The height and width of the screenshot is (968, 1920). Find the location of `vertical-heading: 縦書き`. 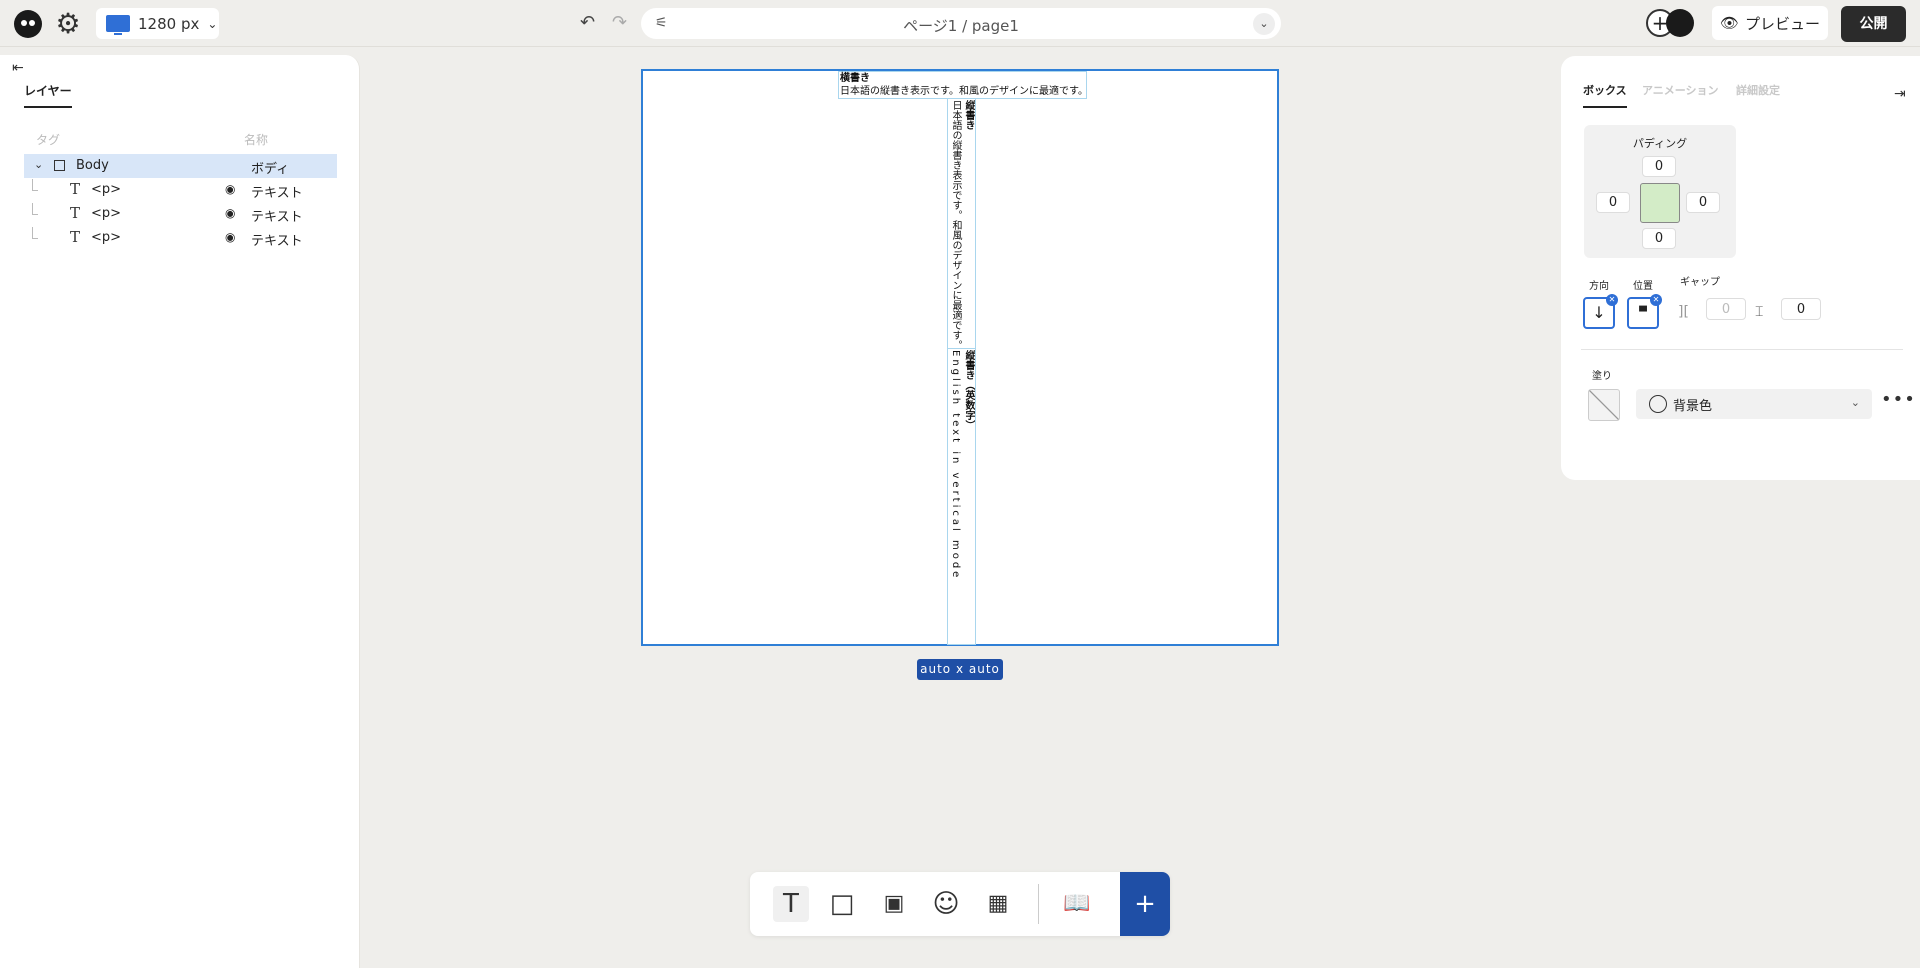

vertical-heading: 縦書き is located at coordinates (968, 115).